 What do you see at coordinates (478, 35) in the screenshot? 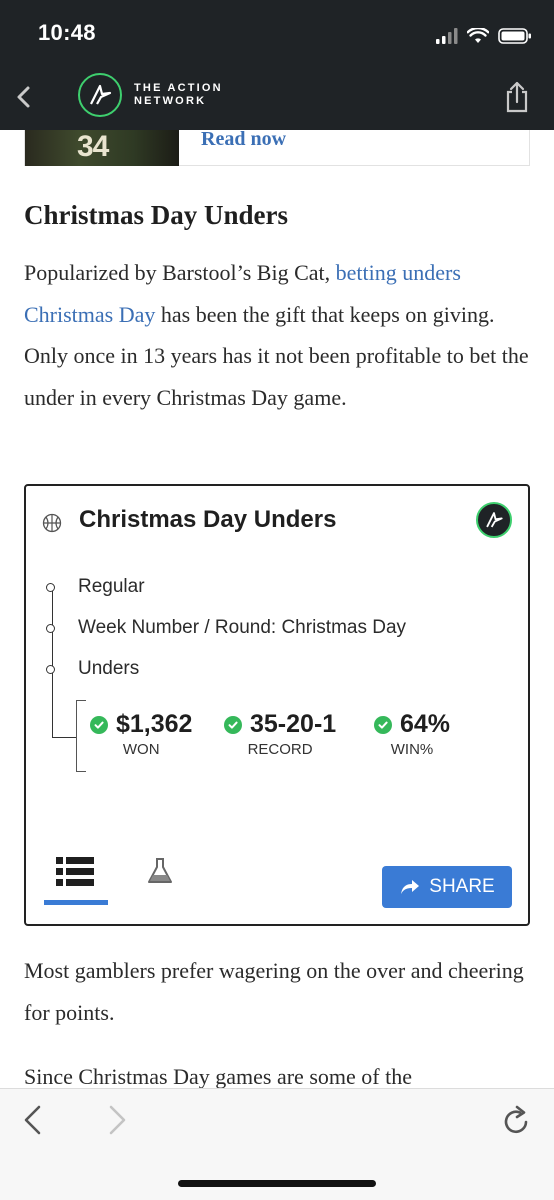
I see `wifi-icon` at bounding box center [478, 35].